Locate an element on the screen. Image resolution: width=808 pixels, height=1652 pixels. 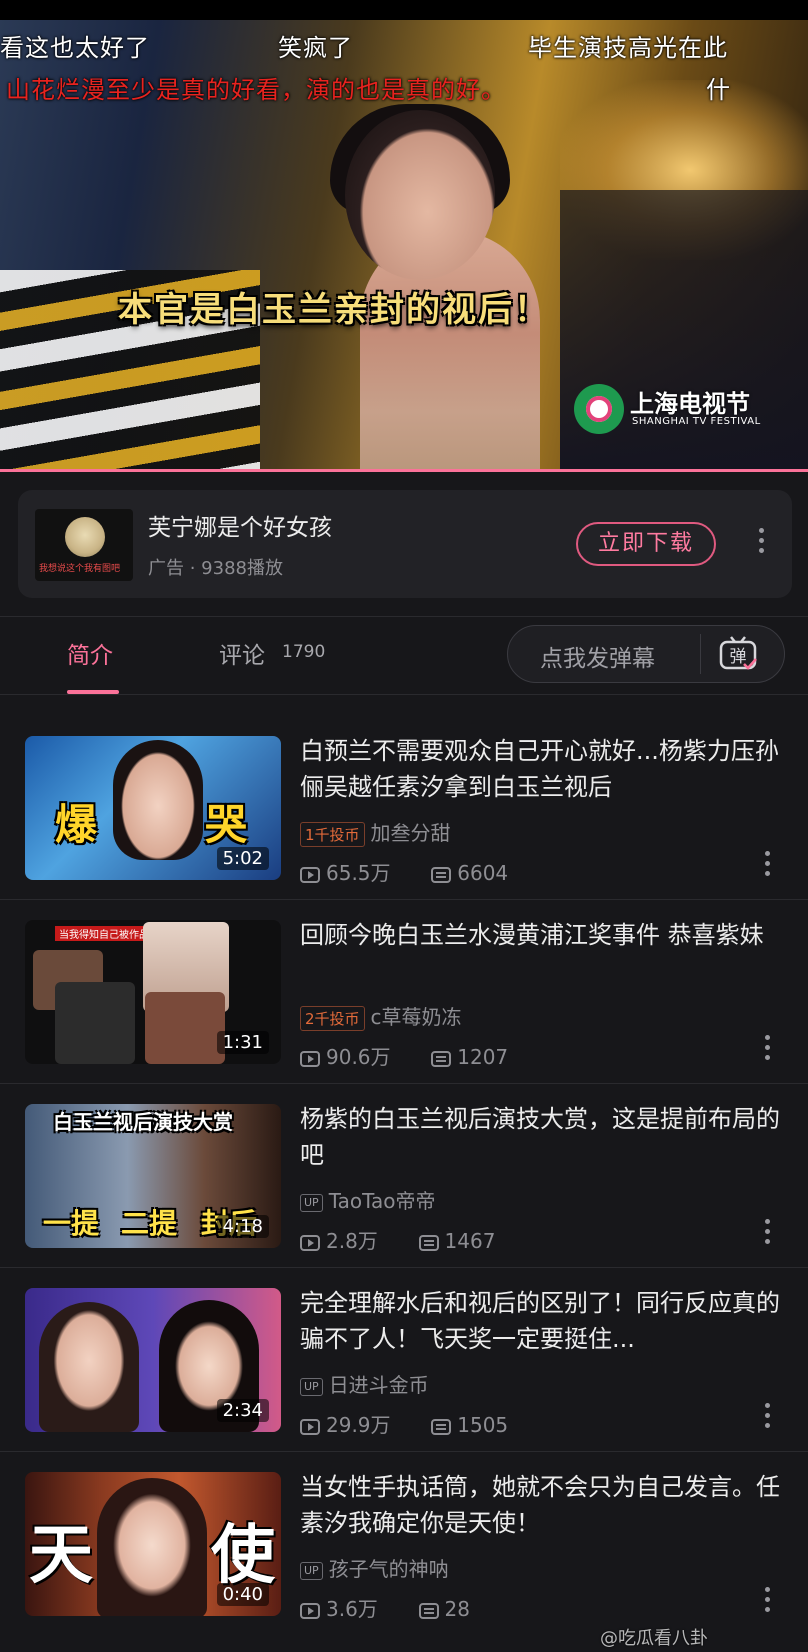
tab-comments: 评论 is located at coordinates (242, 653).